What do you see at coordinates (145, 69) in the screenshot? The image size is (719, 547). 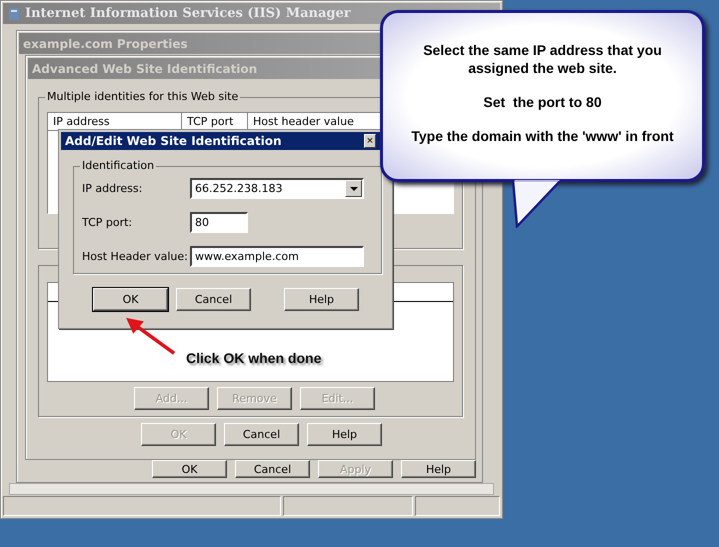 I see `window-title: Advanced Web Site Identification` at bounding box center [145, 69].